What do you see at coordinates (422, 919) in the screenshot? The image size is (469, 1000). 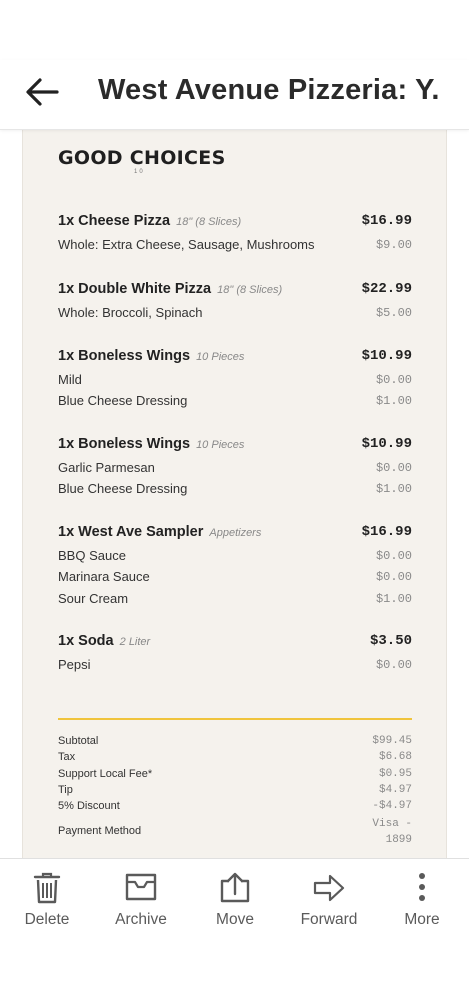 I see `more-label: More` at bounding box center [422, 919].